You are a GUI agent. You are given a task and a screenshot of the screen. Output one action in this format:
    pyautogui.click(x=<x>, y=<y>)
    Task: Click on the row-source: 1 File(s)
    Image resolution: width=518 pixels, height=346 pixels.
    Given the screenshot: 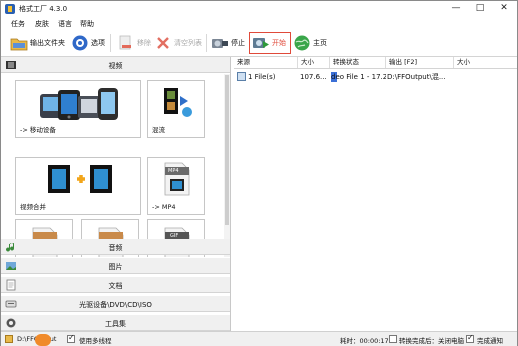 What is the action you would take?
    pyautogui.click(x=262, y=77)
    